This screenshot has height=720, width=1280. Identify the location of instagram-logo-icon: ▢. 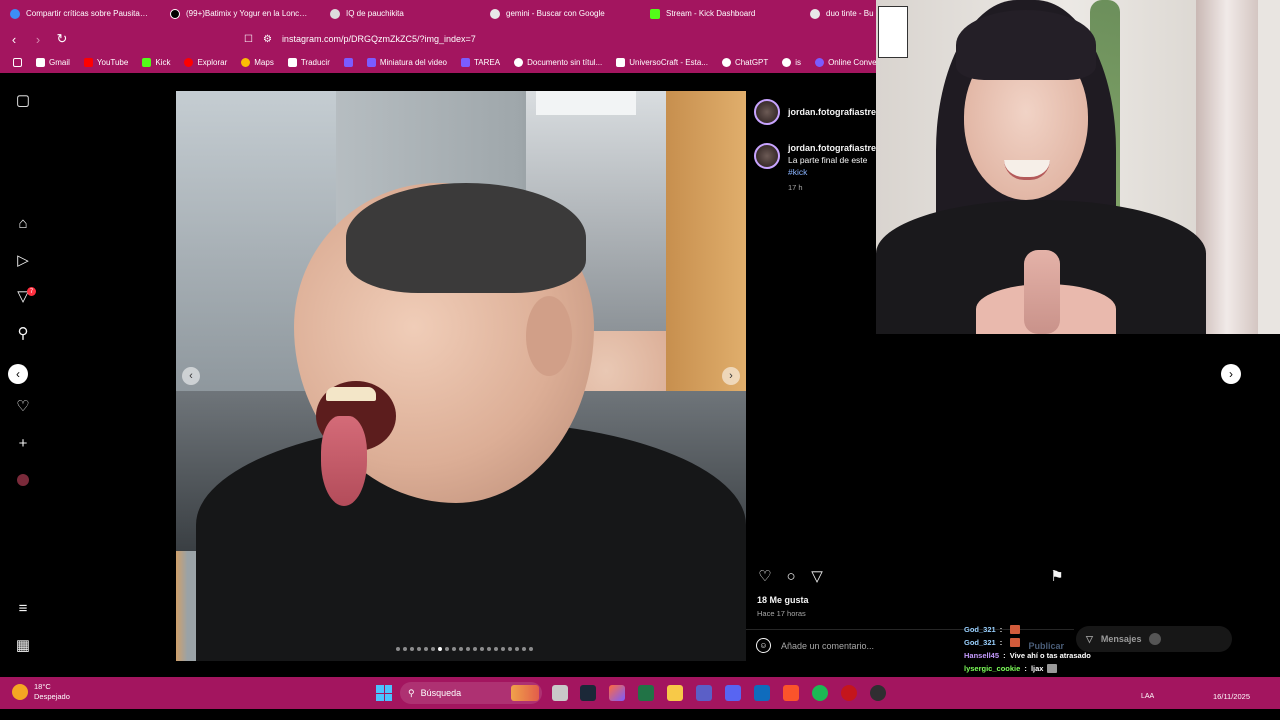
(23, 100).